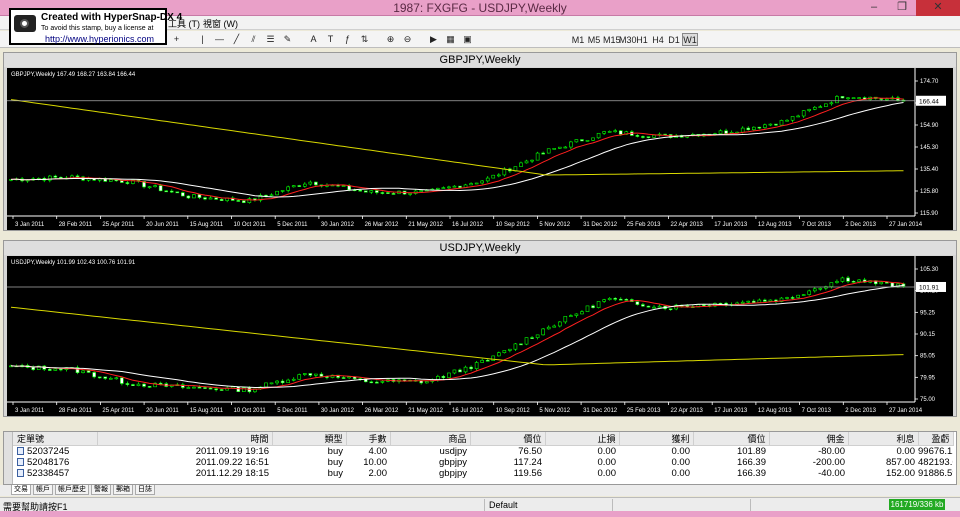 This screenshot has height=517, width=960. I want to click on orders-header-cell: 止損, so click(582, 439).